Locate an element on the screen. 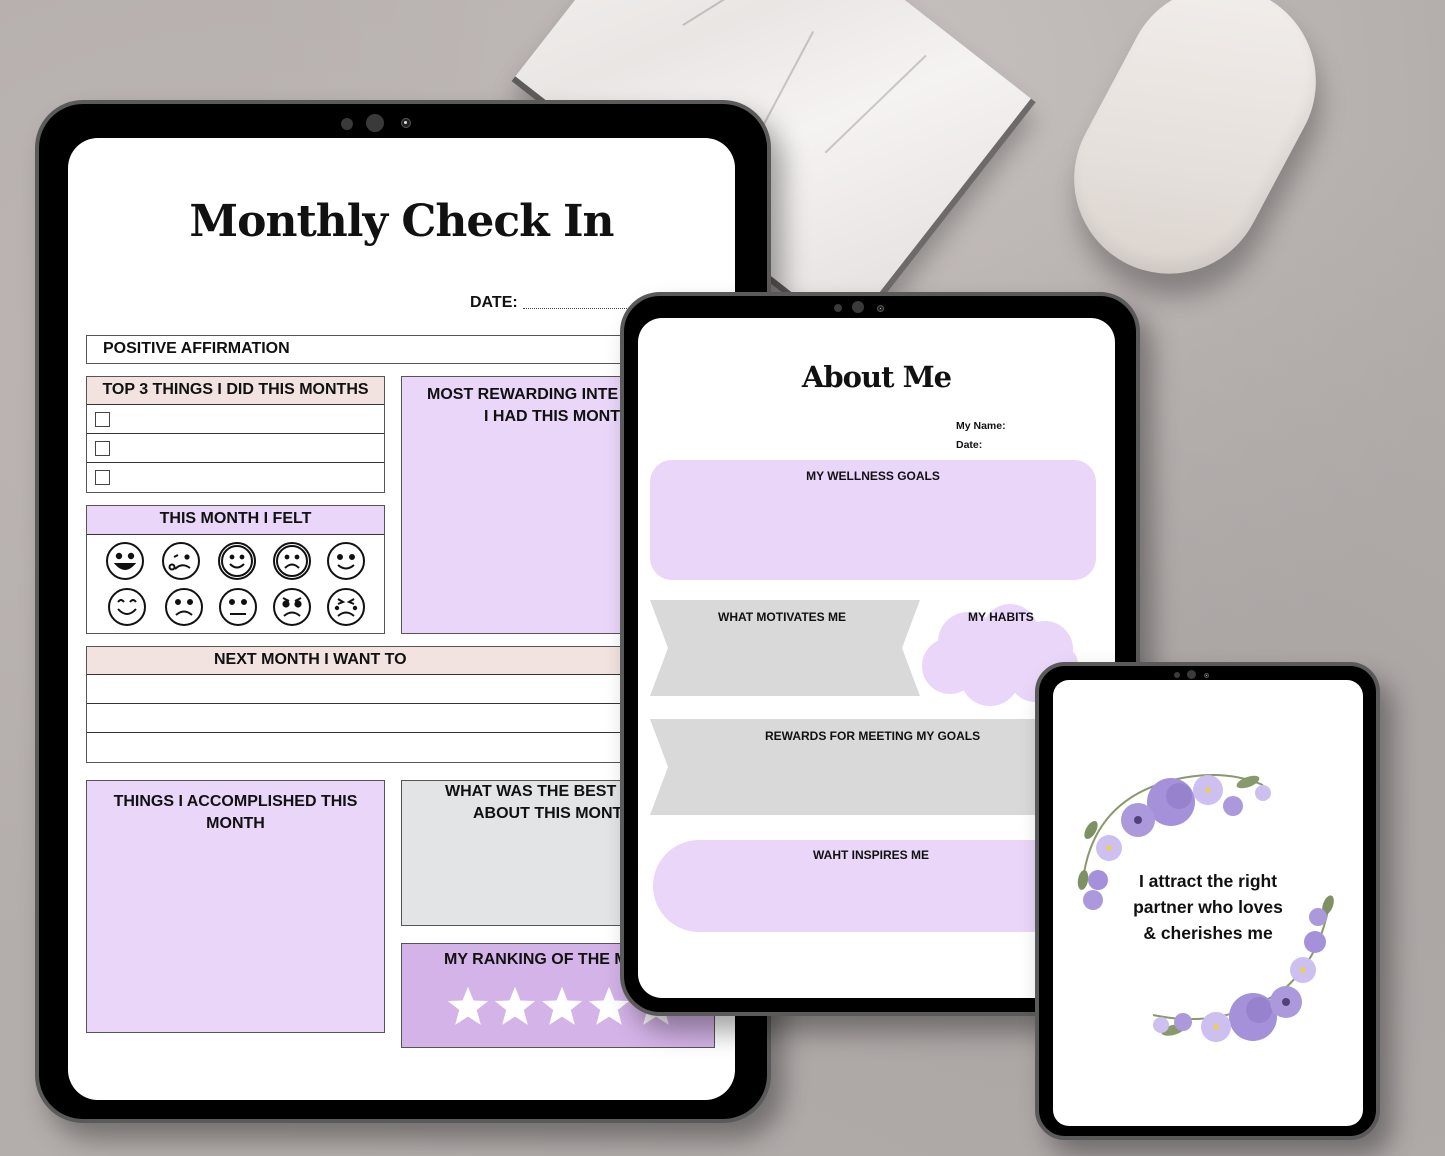 The image size is (1445, 1156). angry-face-icon is located at coordinates (292, 607).